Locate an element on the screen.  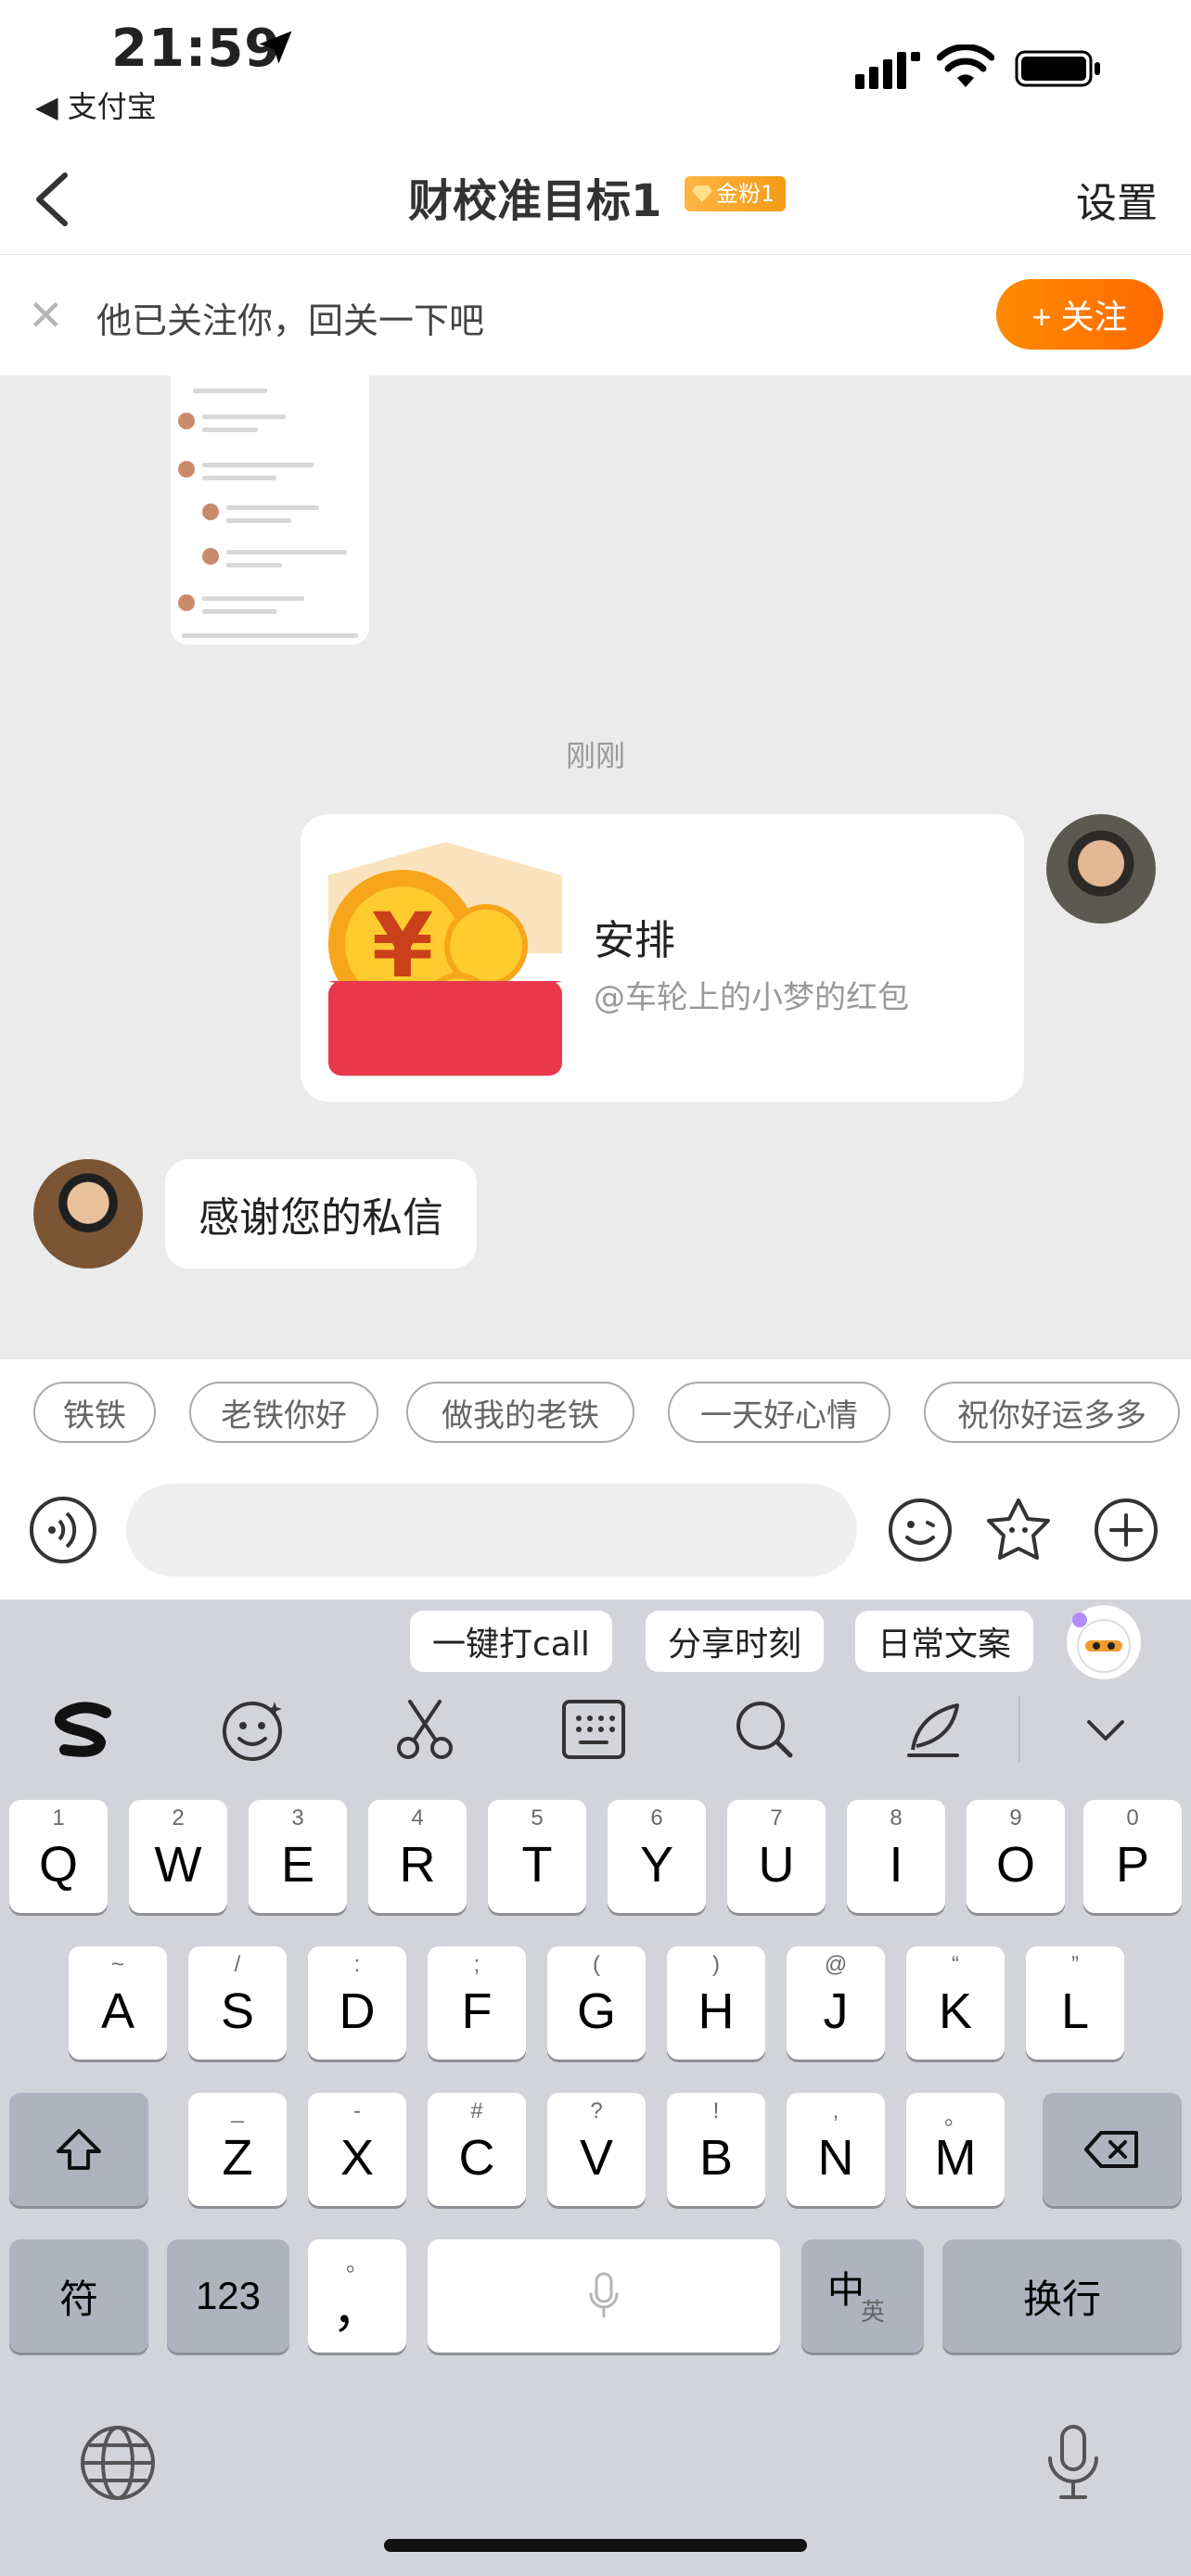
voice-input-icon is located at coordinates (63, 1530).